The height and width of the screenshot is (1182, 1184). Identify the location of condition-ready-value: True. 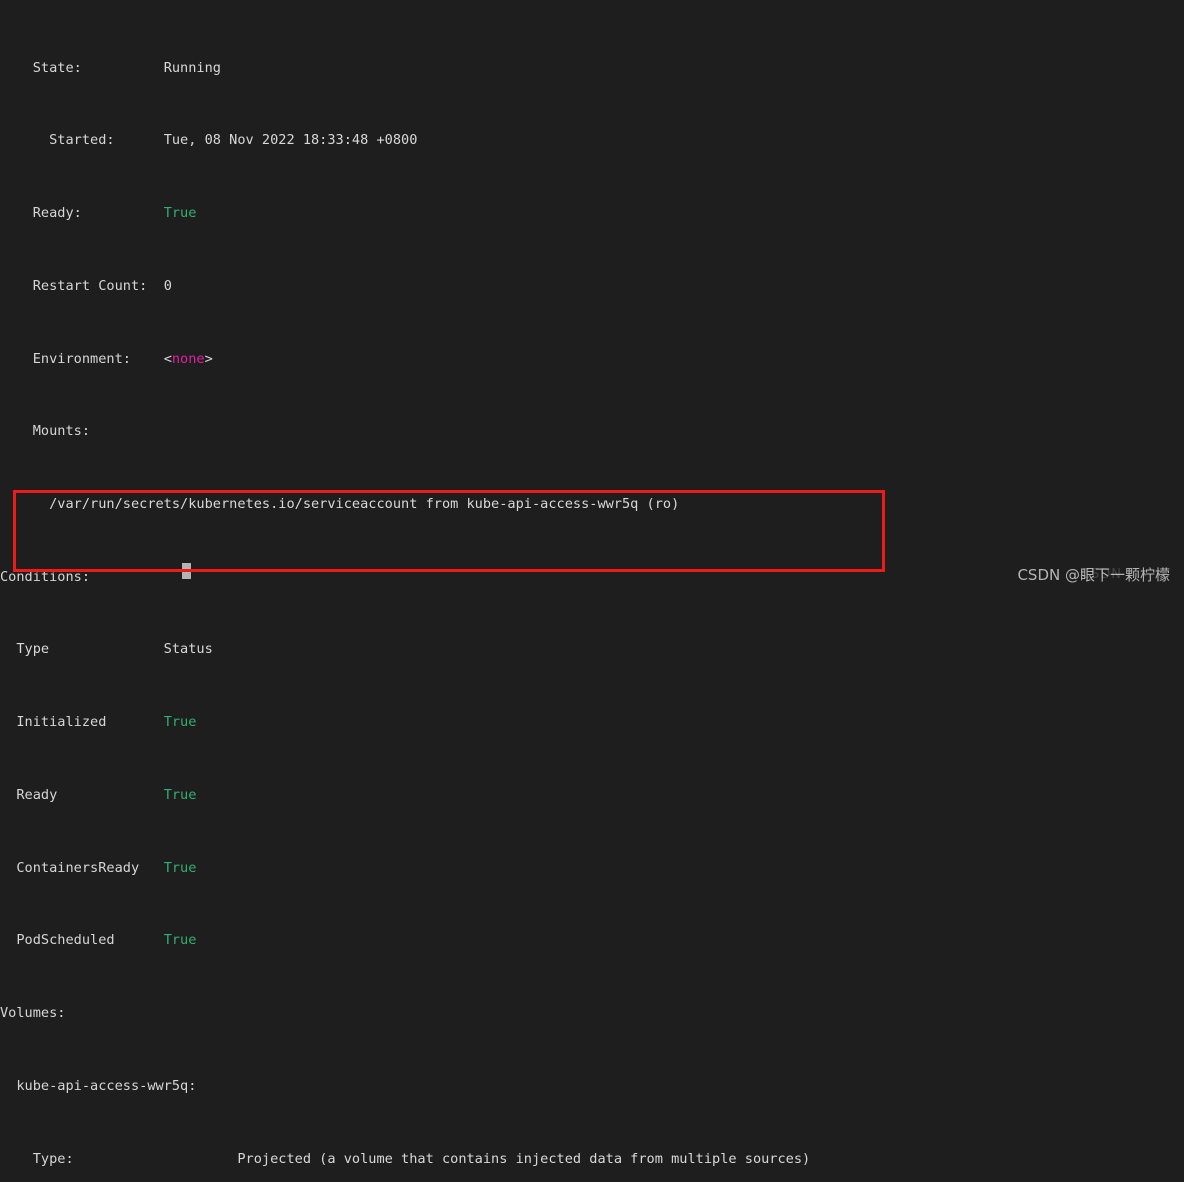
(180, 794).